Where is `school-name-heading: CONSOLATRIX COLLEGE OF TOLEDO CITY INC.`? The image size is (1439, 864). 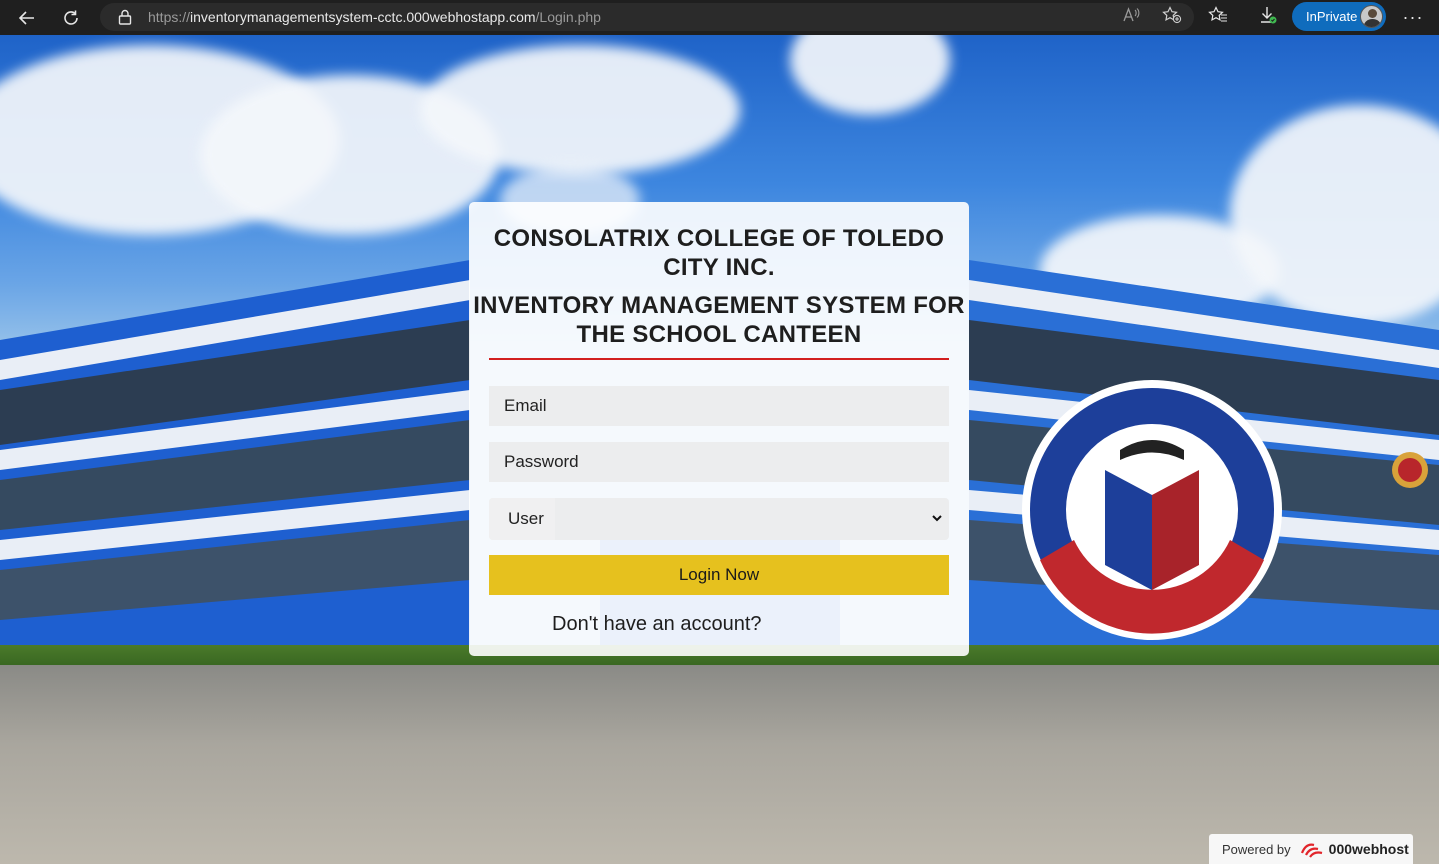
school-name-heading: CONSOLATRIX COLLEGE OF TOLEDO CITY INC. is located at coordinates (719, 253).